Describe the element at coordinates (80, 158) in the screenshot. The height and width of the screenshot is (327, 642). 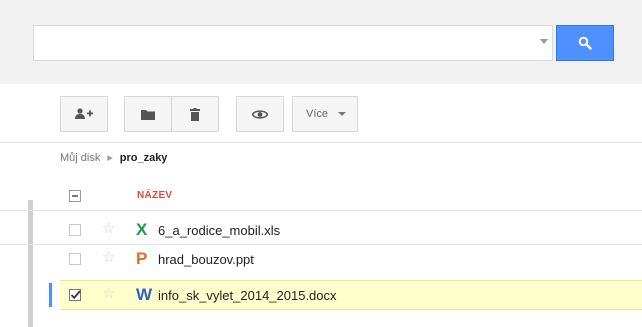
I see `breadcrumb-root-link: Můj disk` at that location.